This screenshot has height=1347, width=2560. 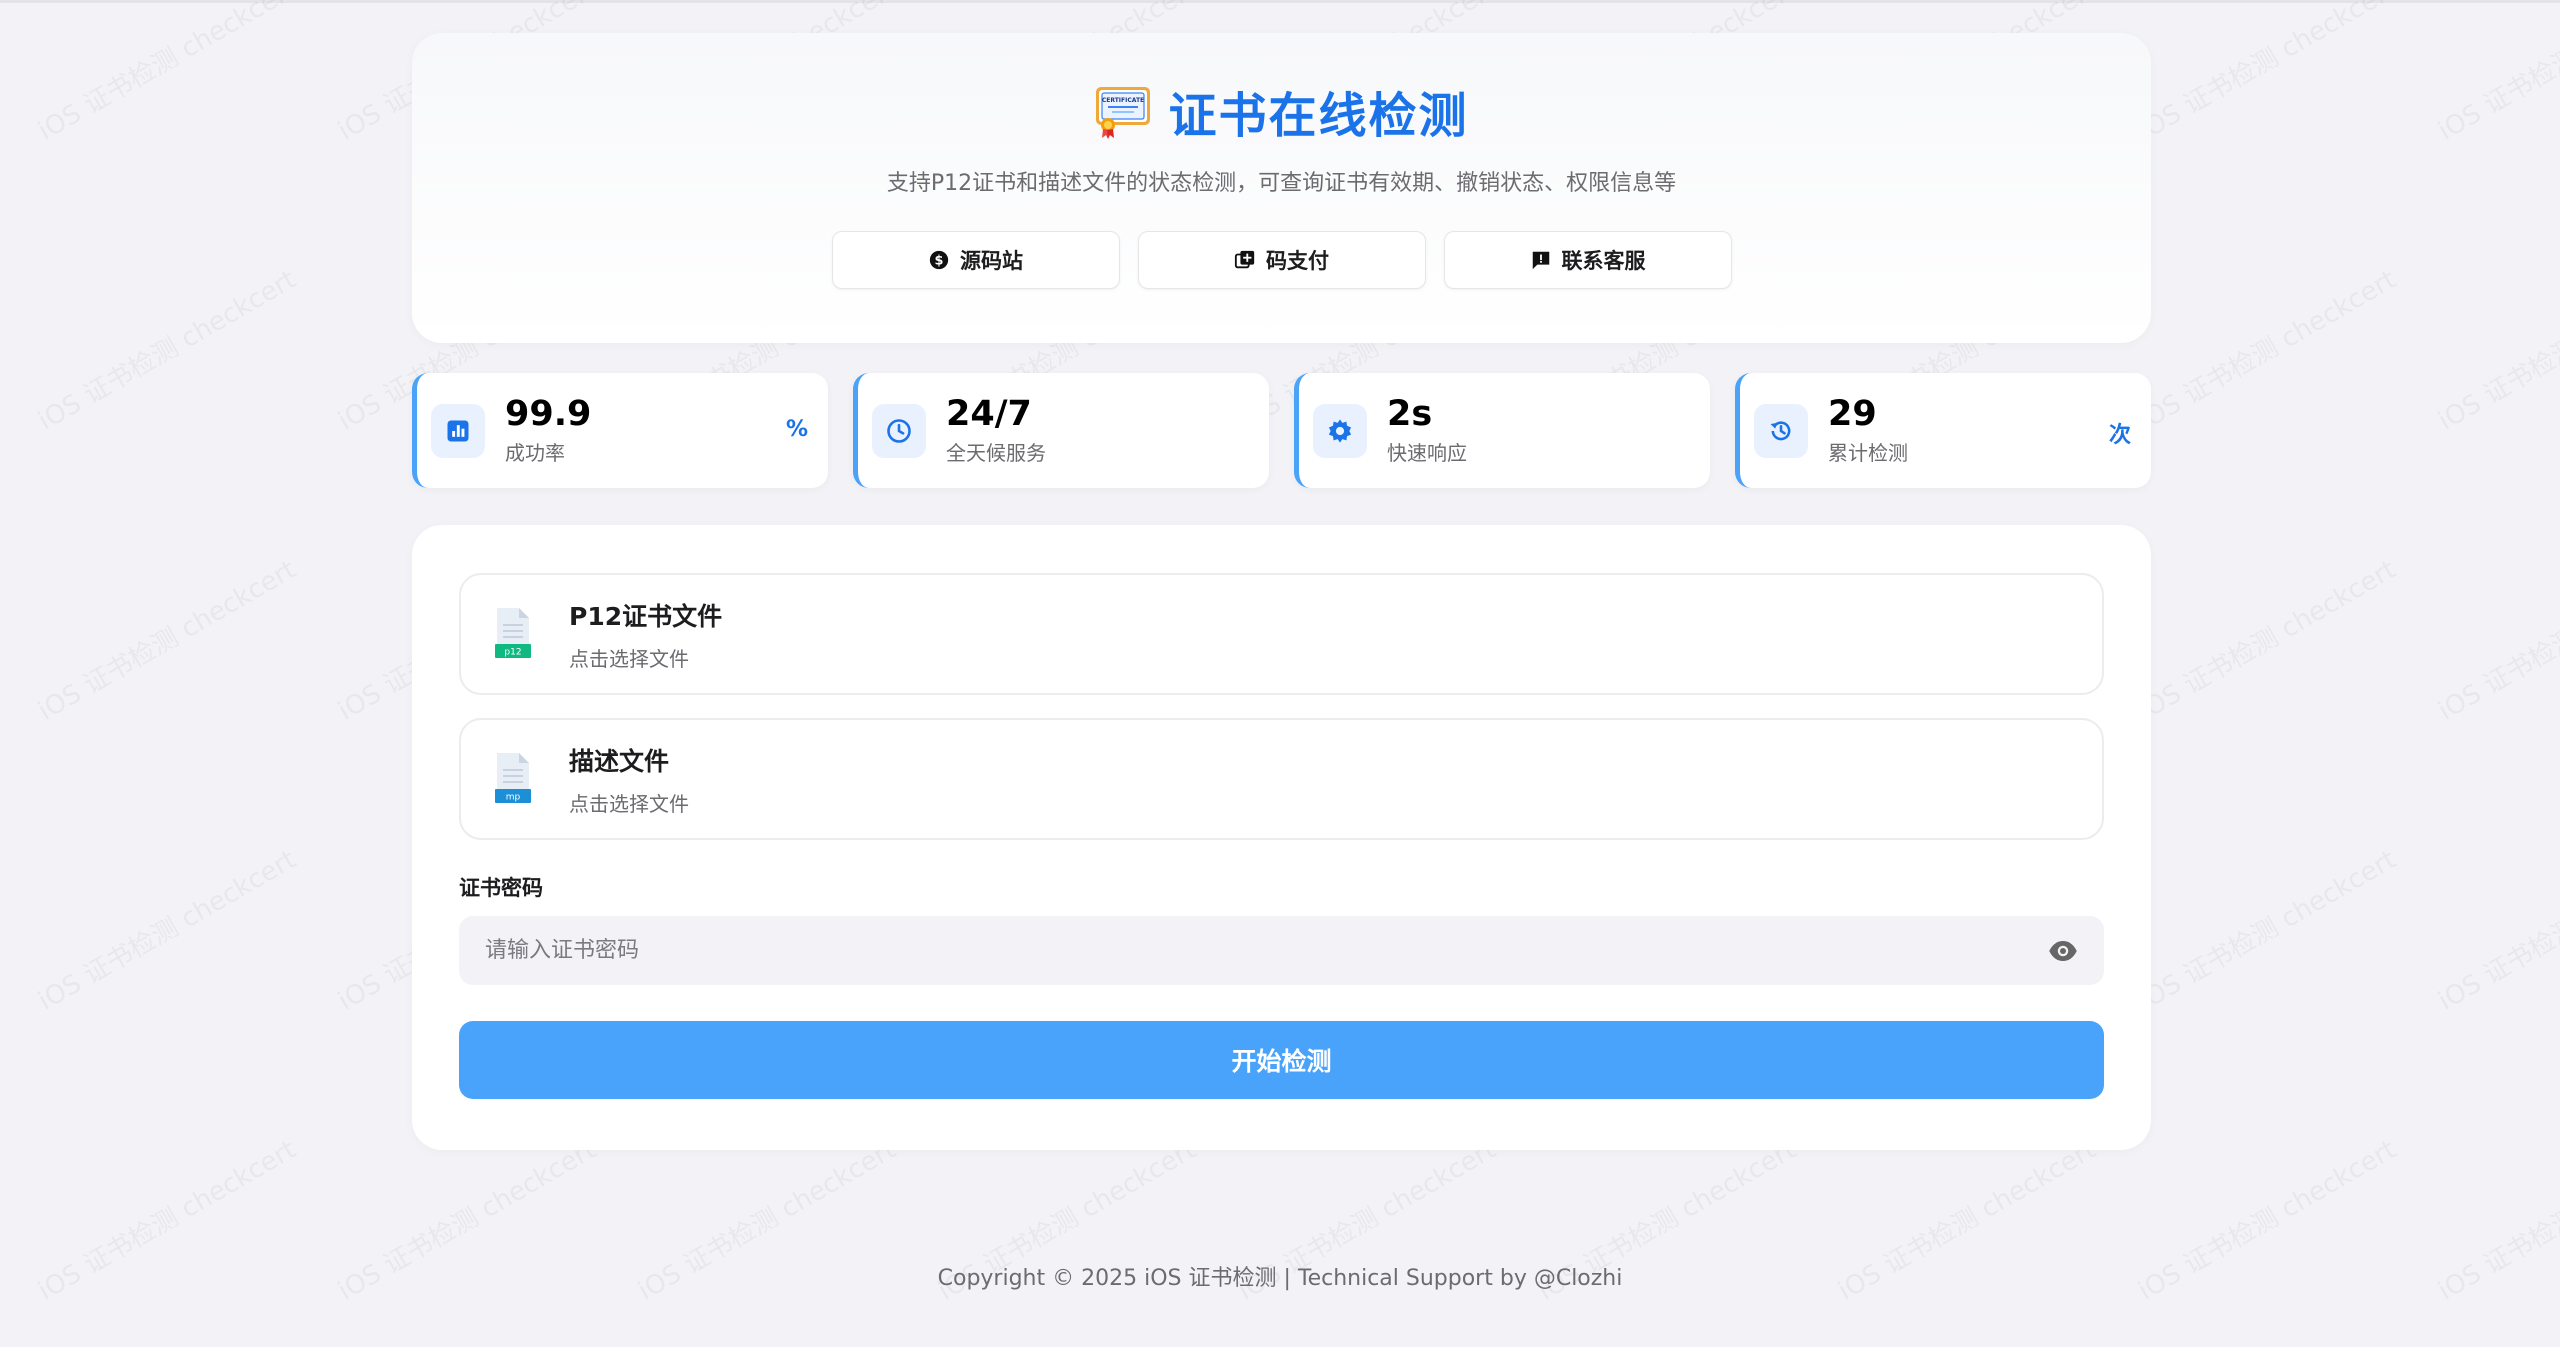 I want to click on stat-unit: 次, so click(x=2119, y=435).